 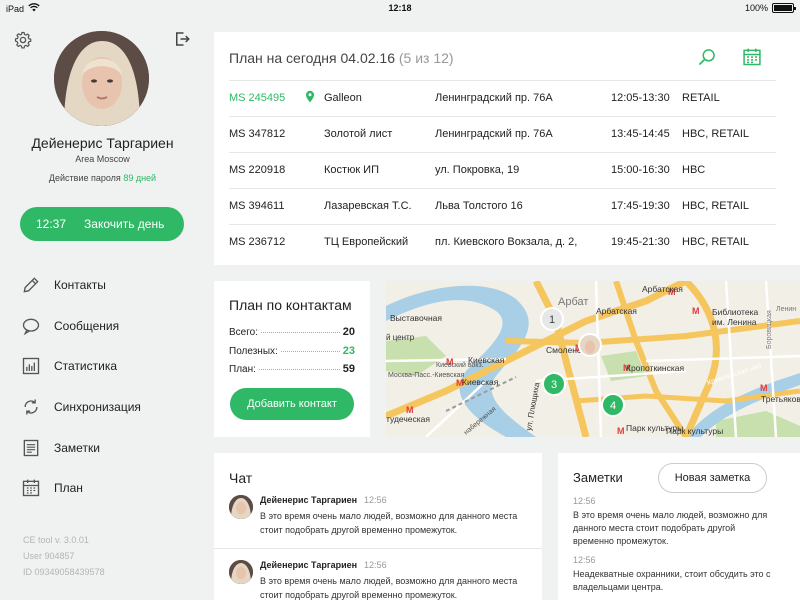 What do you see at coordinates (257, 206) in the screenshot?
I see `visit-id: MS 394611` at bounding box center [257, 206].